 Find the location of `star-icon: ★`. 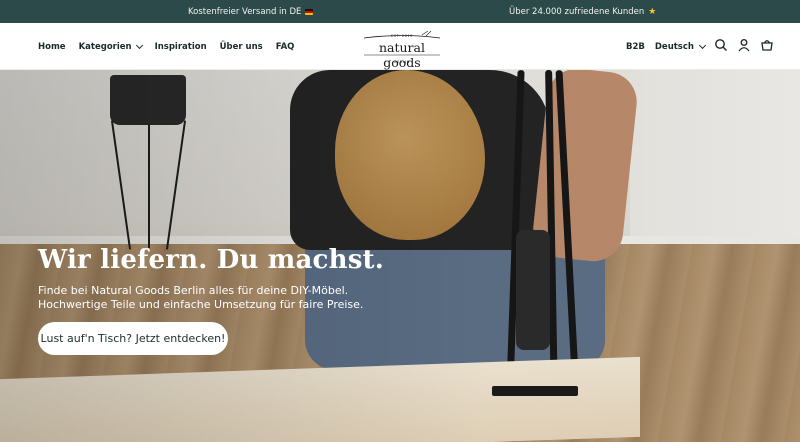

star-icon: ★ is located at coordinates (652, 11).